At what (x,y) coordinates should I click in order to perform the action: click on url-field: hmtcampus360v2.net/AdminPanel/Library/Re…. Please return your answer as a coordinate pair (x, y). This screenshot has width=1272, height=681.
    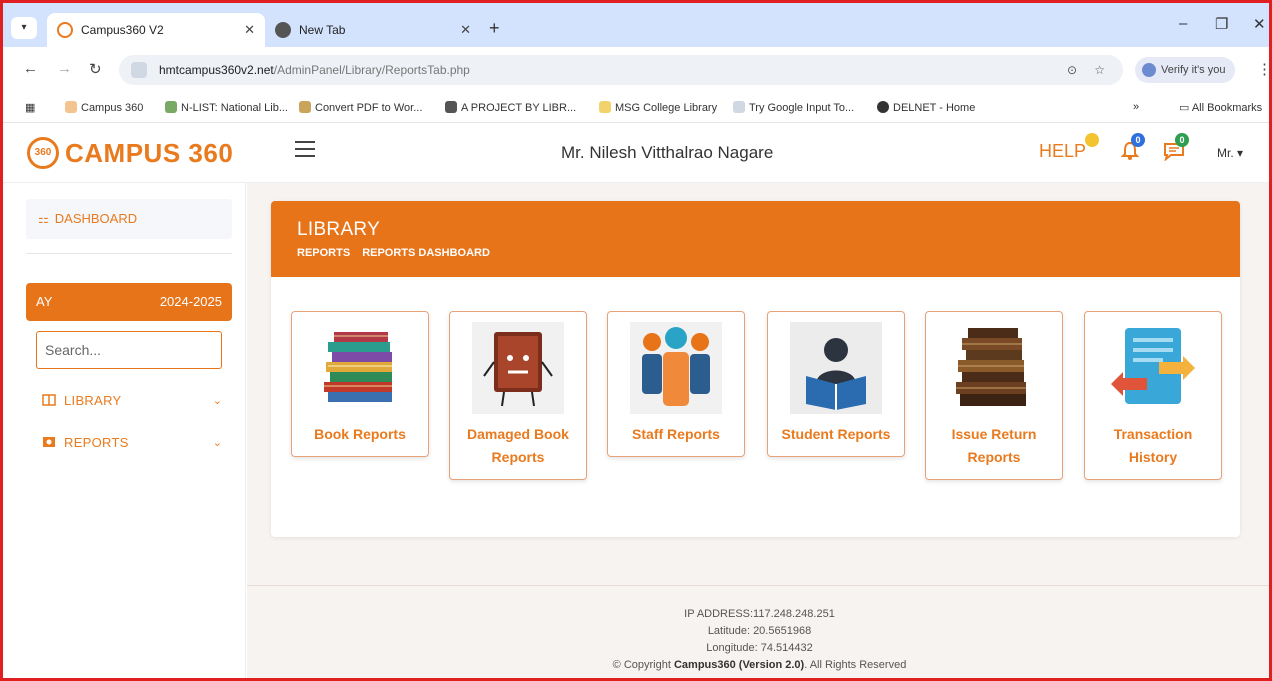
    Looking at the image, I should click on (621, 70).